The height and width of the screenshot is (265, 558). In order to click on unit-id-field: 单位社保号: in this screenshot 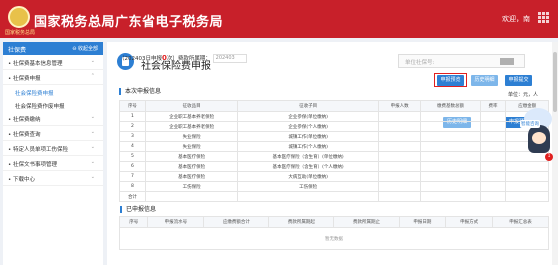, I will do `click(461, 61)`.